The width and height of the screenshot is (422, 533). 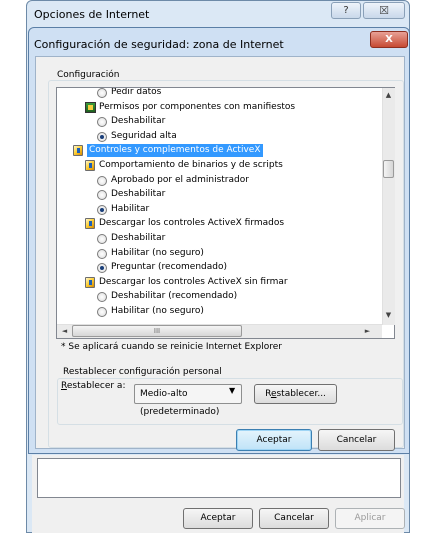 I want to click on accept-button: Aceptar, so click(x=274, y=440).